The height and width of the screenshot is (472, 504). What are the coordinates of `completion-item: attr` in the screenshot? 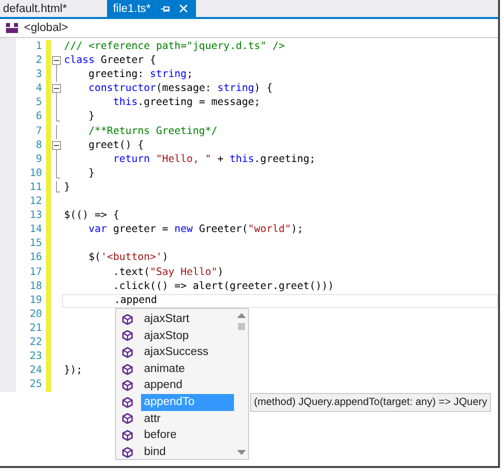 It's located at (175, 419).